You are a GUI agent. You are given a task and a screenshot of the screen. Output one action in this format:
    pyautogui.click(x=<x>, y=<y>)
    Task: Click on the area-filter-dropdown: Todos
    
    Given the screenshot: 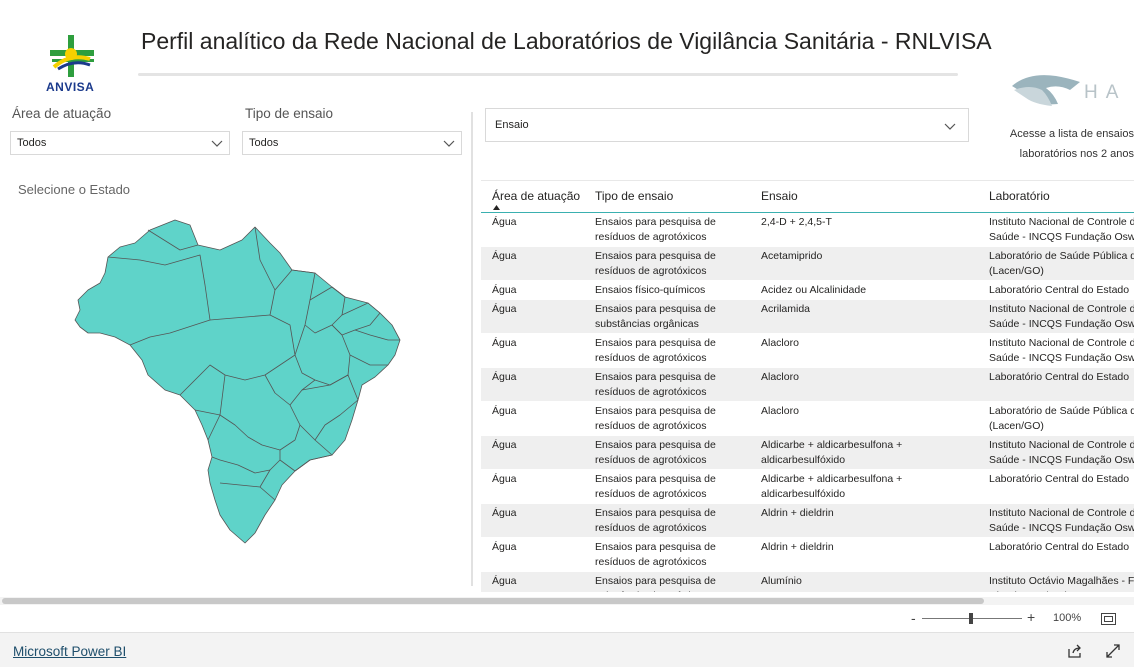 What is the action you would take?
    pyautogui.click(x=120, y=143)
    